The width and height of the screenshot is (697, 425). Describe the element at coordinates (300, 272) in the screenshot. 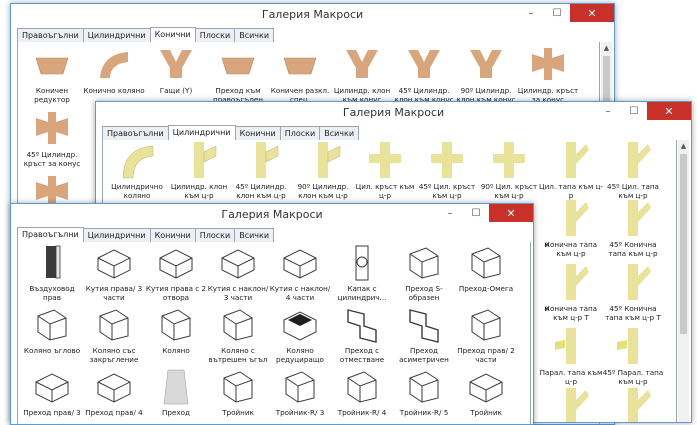

I see `gallery-item: Кутия с наклон/ 4 части` at that location.